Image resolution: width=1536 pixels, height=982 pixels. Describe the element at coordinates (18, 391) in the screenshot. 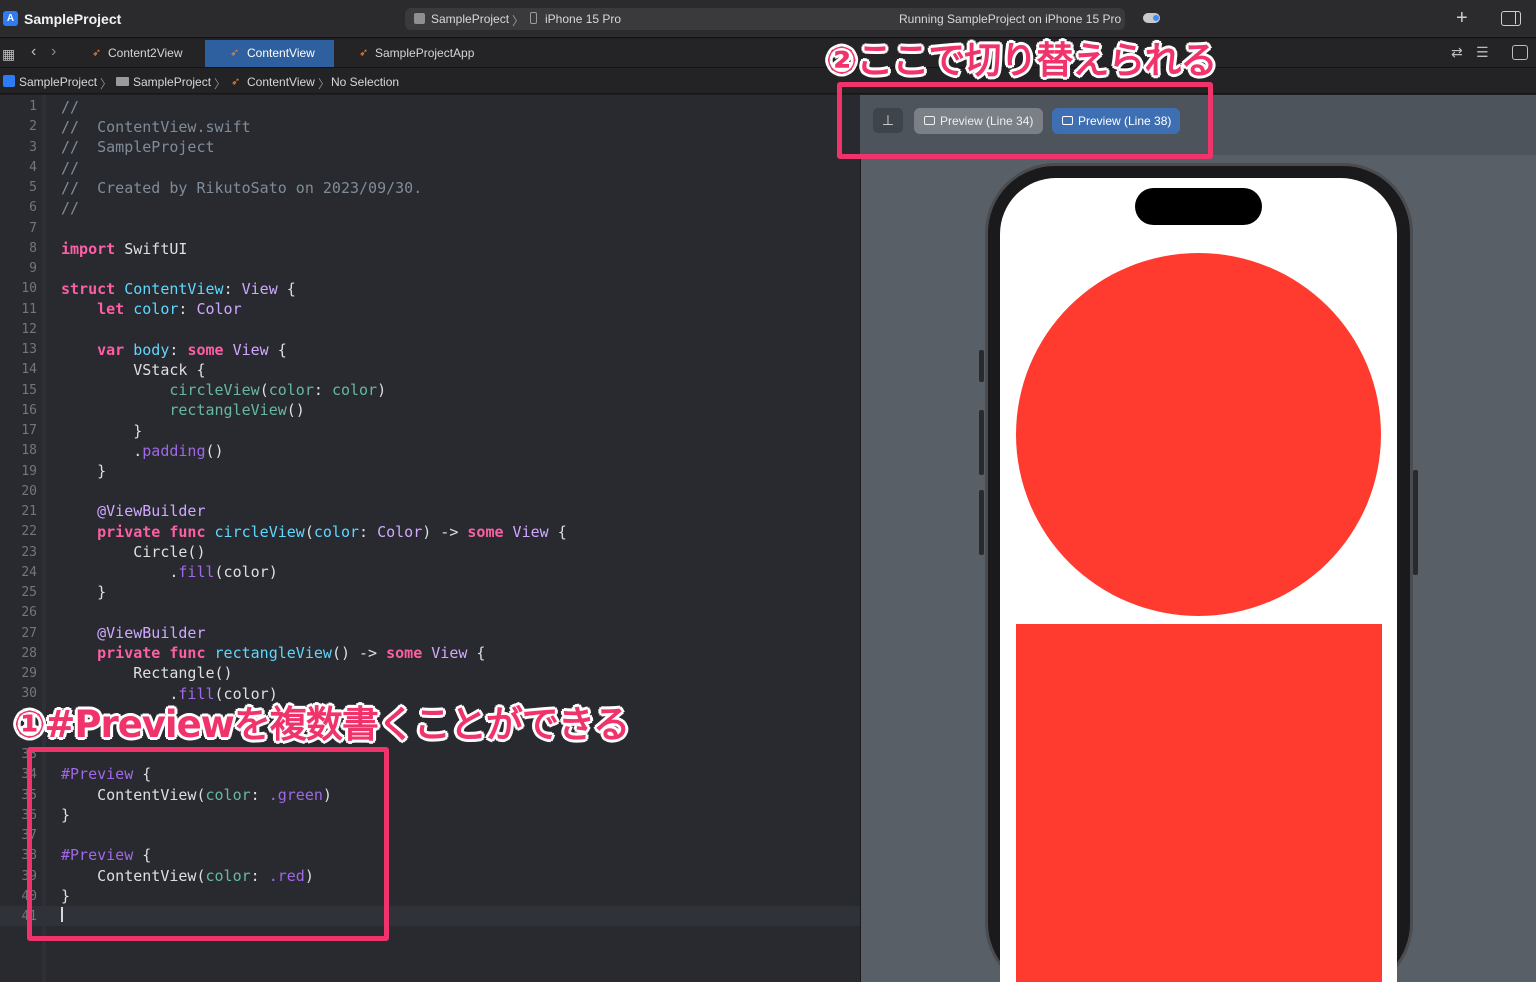

I see `line-number: 15` at that location.